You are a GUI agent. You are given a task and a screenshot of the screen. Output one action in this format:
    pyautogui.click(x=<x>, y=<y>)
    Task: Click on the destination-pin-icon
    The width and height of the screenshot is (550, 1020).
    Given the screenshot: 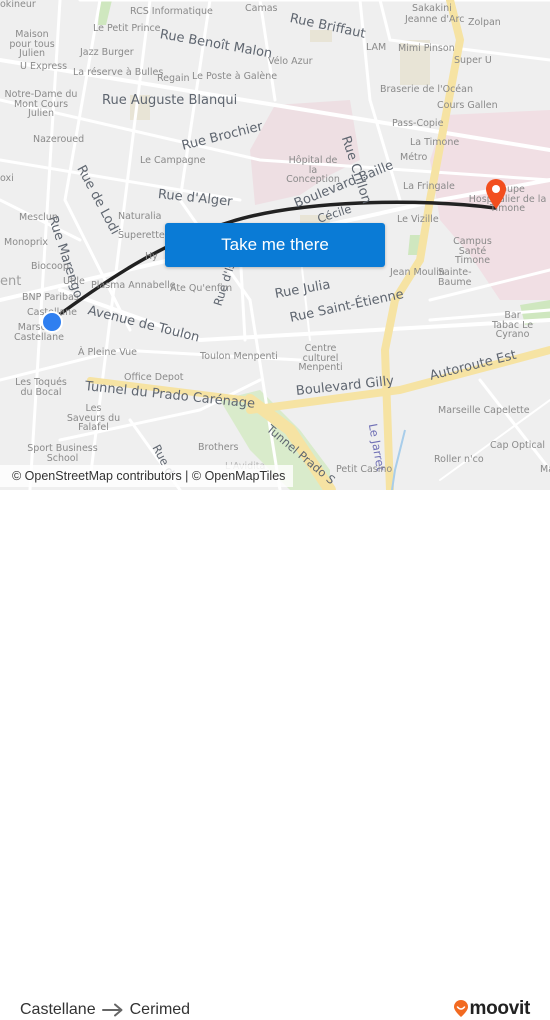 What is the action you would take?
    pyautogui.click(x=496, y=194)
    